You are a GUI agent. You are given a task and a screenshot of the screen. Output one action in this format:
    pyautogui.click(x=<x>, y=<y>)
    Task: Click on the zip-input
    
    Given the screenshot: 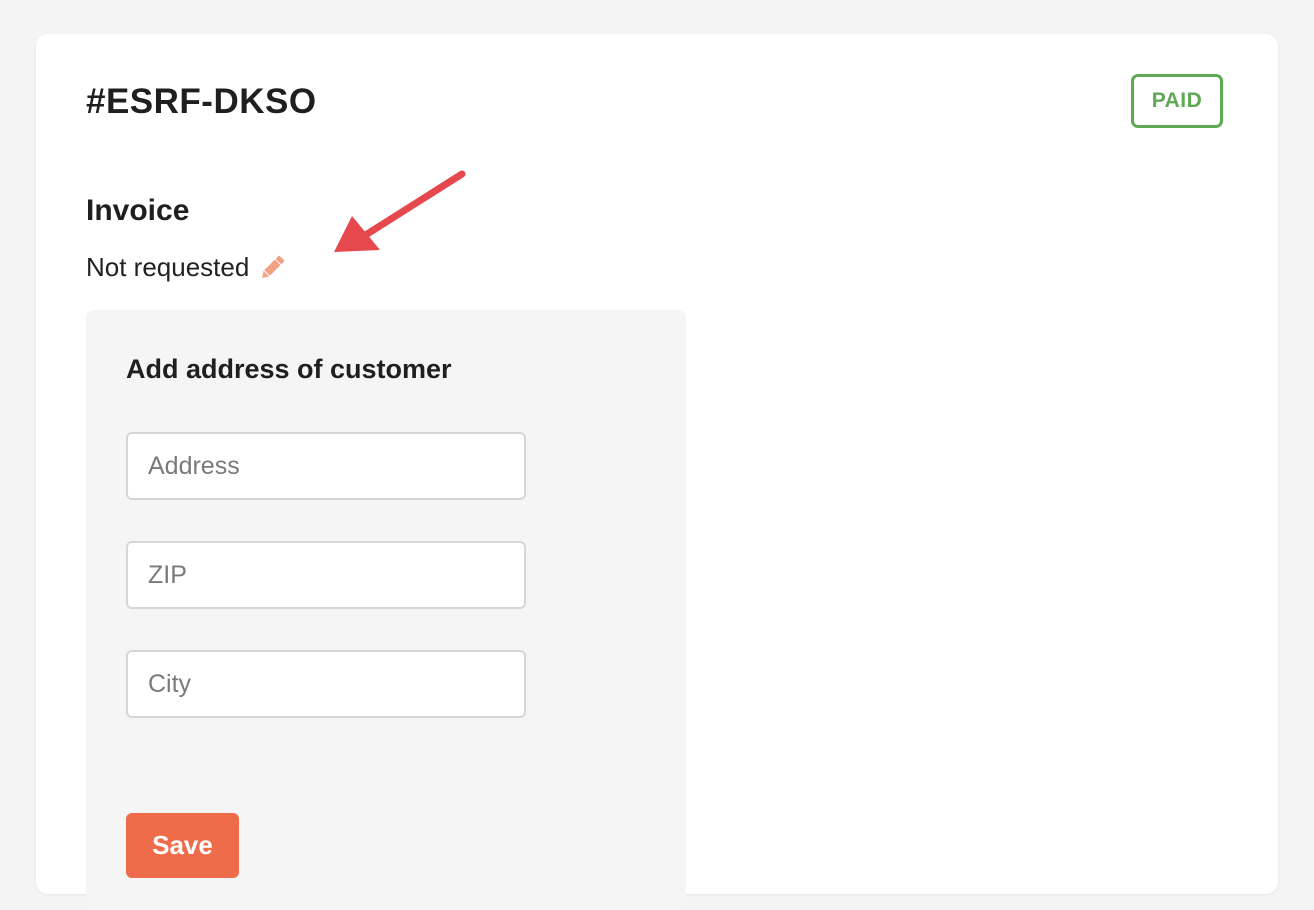 What is the action you would take?
    pyautogui.click(x=326, y=575)
    